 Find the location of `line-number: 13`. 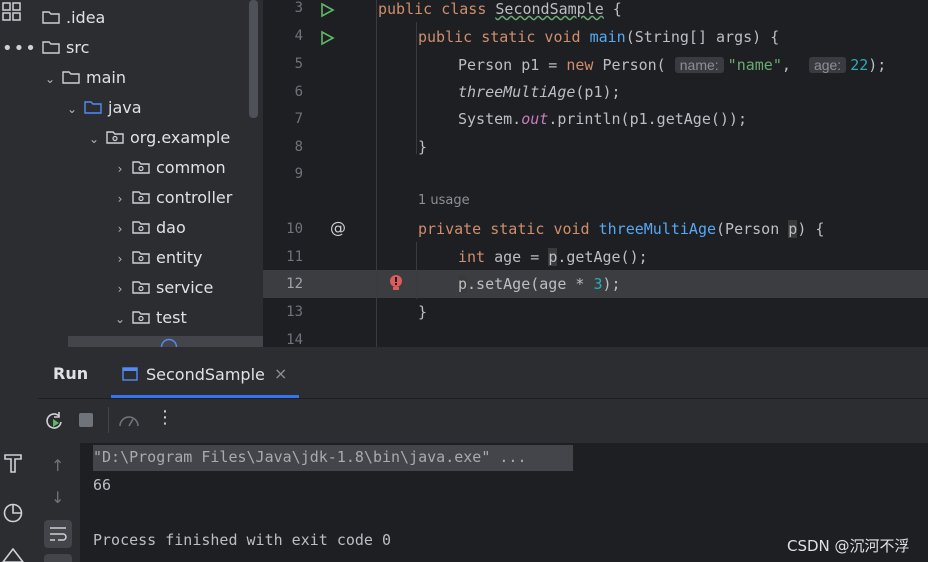

line-number: 13 is located at coordinates (294, 312).